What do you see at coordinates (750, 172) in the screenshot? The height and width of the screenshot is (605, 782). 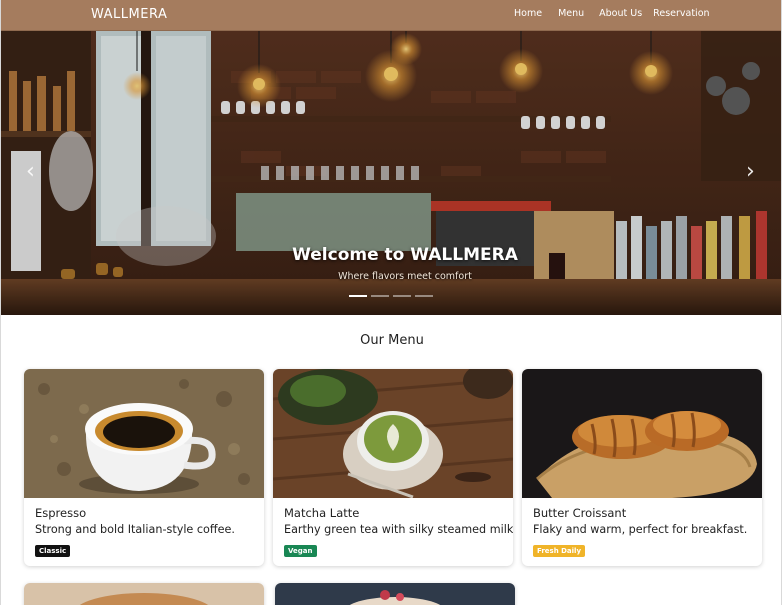 I see `carousel-next-button: ›` at bounding box center [750, 172].